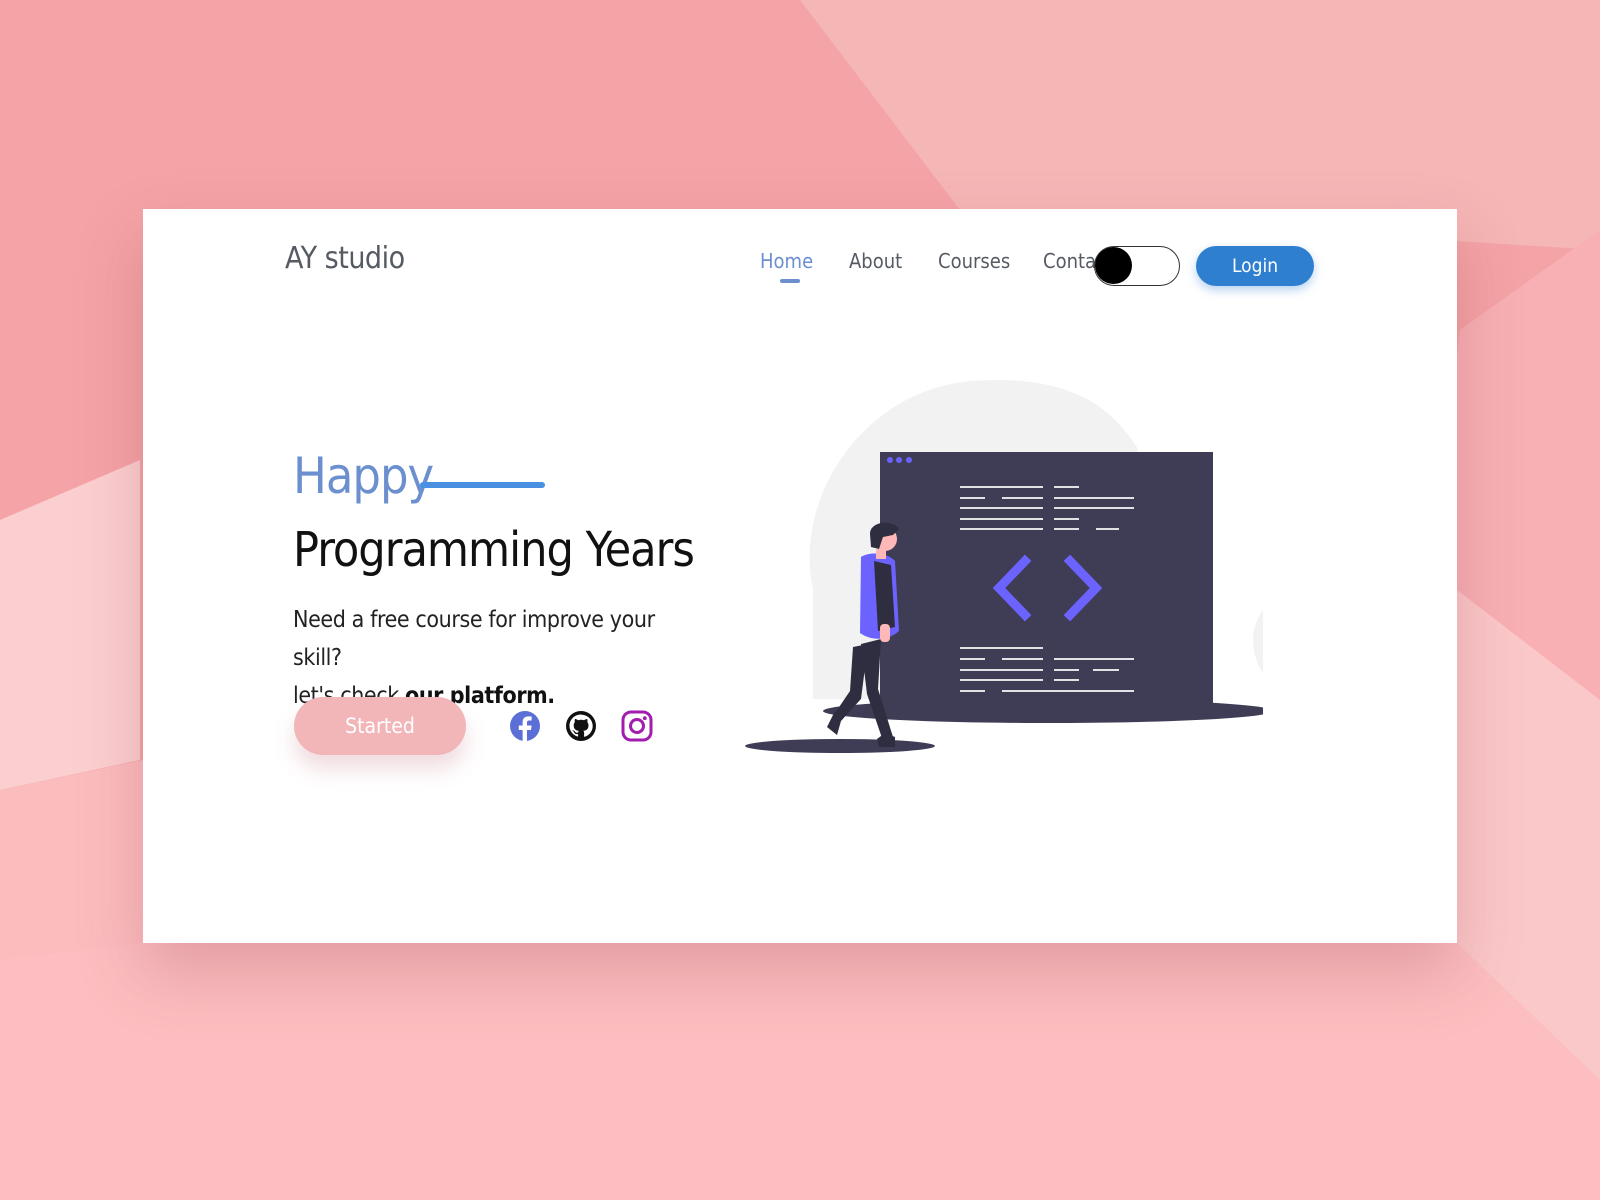 The width and height of the screenshot is (1600, 1200). Describe the element at coordinates (1113, 265) in the screenshot. I see `toggle-knob` at that location.